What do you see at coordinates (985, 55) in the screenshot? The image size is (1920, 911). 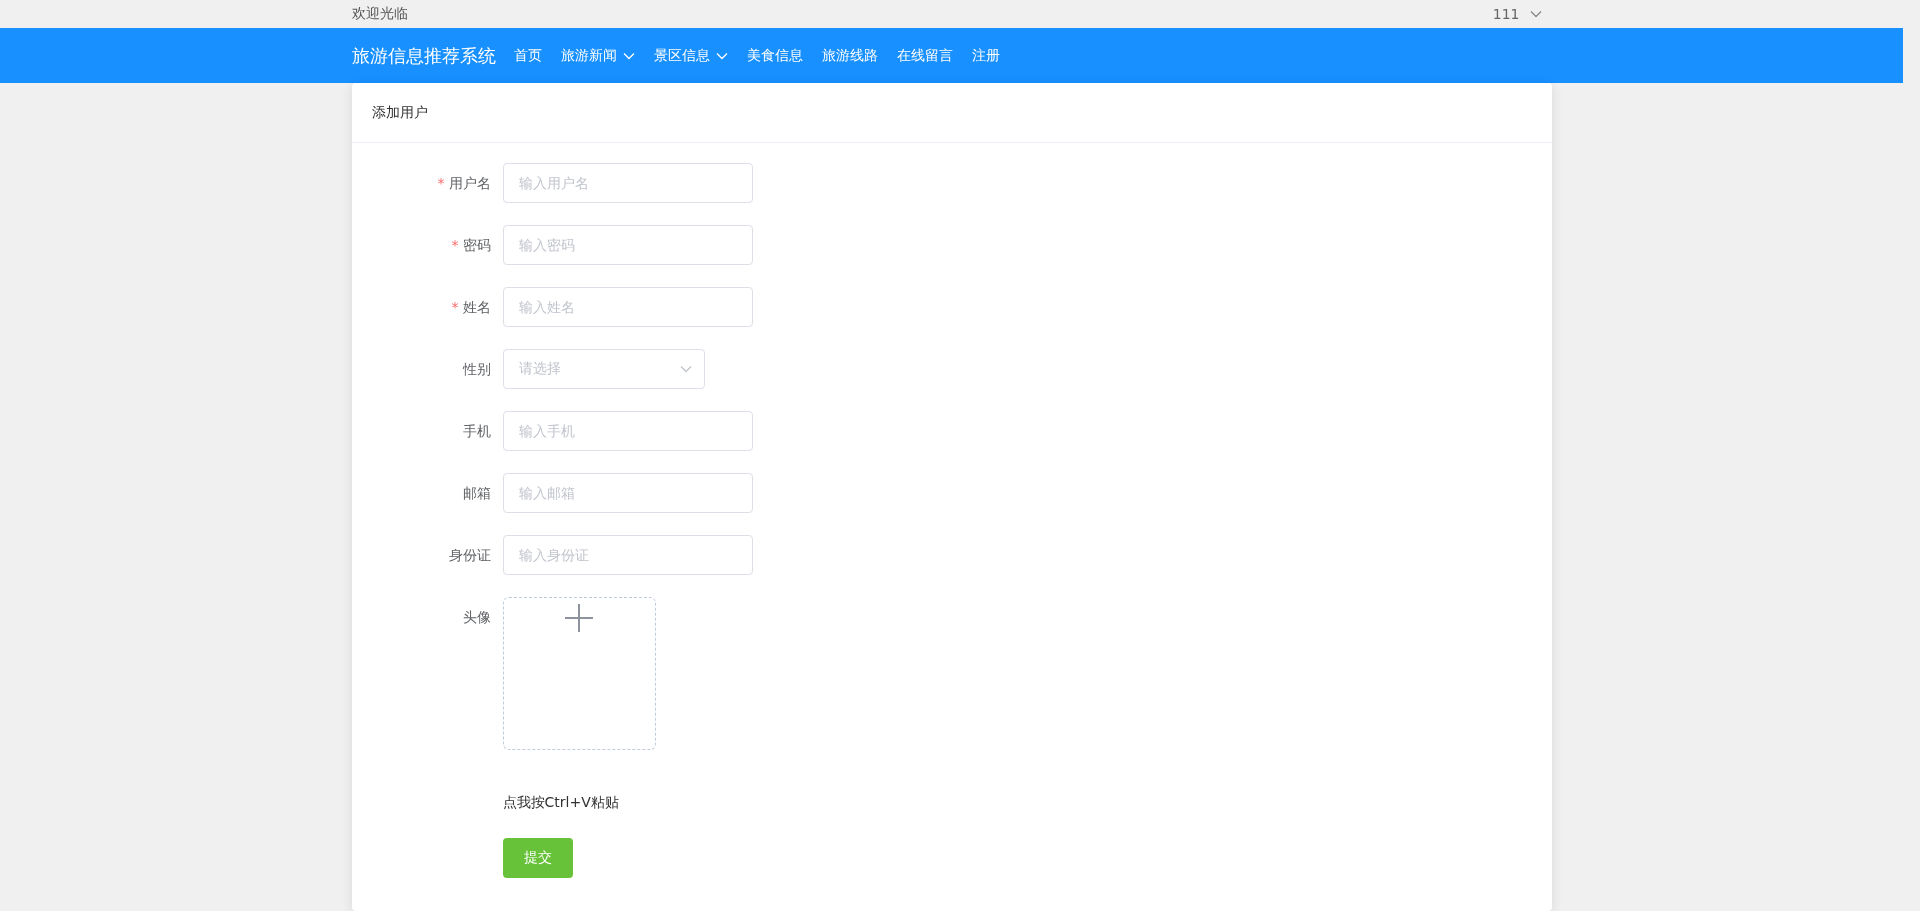 I see `nav-link: 注册` at bounding box center [985, 55].